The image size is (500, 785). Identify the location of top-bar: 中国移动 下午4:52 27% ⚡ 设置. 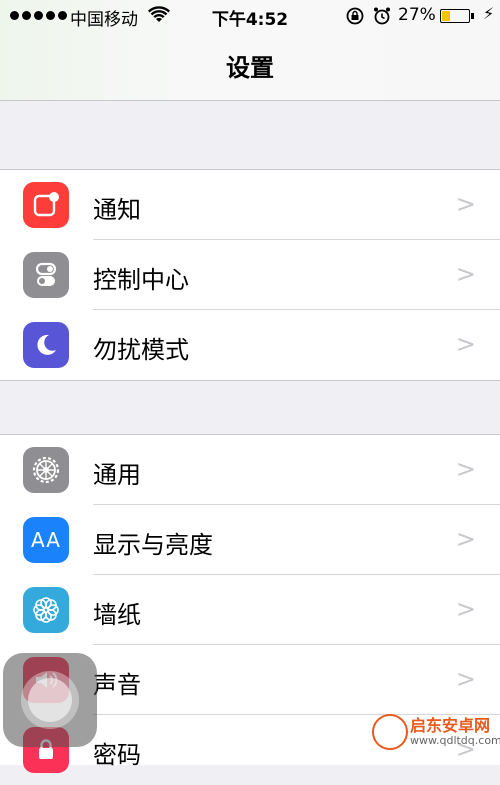
(250, 50).